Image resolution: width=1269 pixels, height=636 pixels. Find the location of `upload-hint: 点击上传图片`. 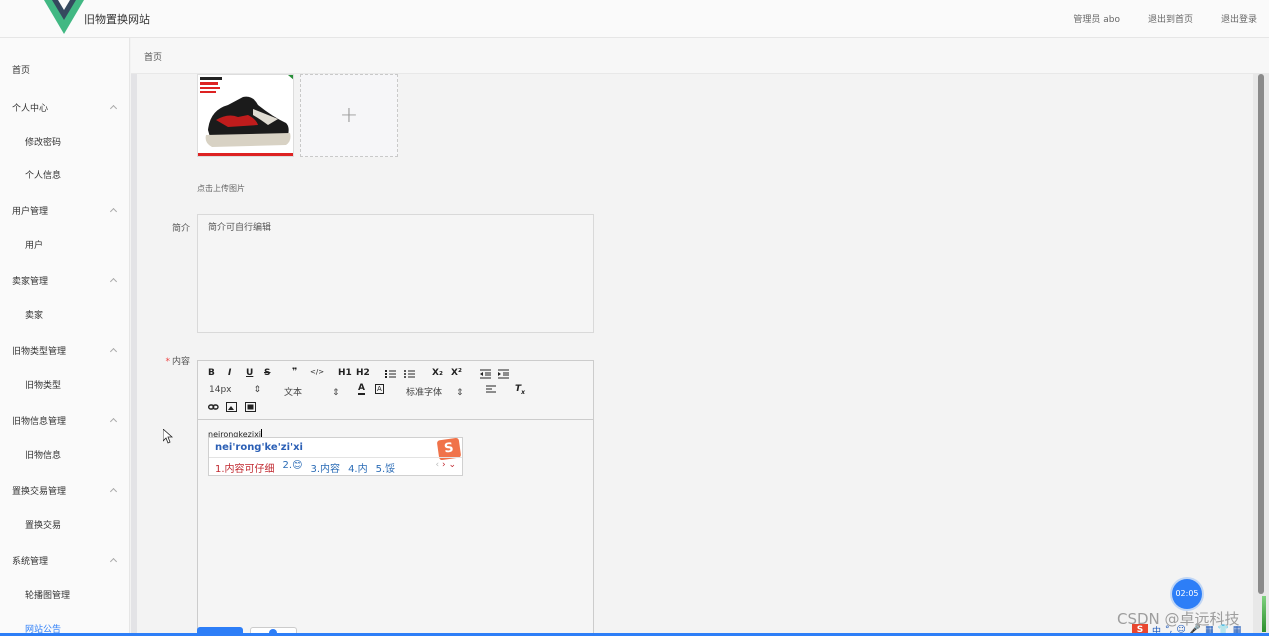

upload-hint: 点击上传图片 is located at coordinates (221, 188).